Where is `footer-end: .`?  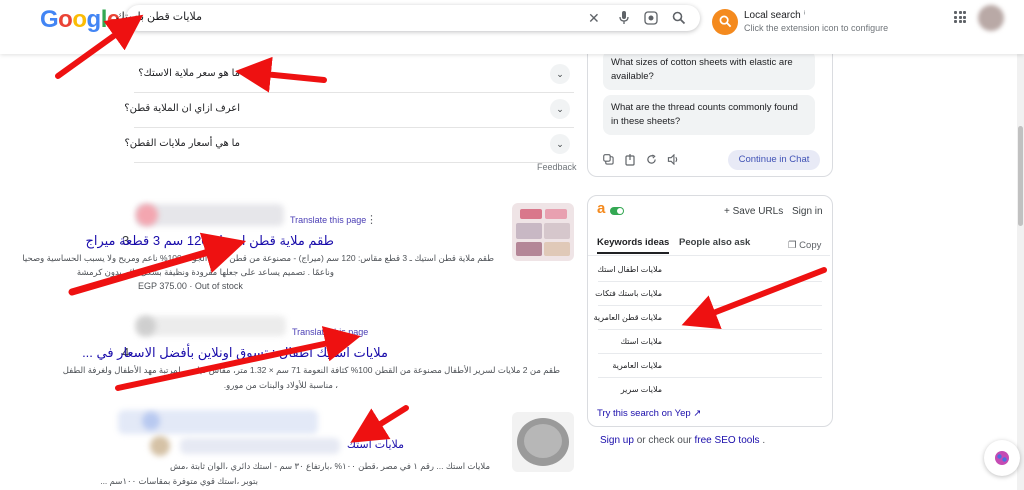
footer-end: . is located at coordinates (762, 440).